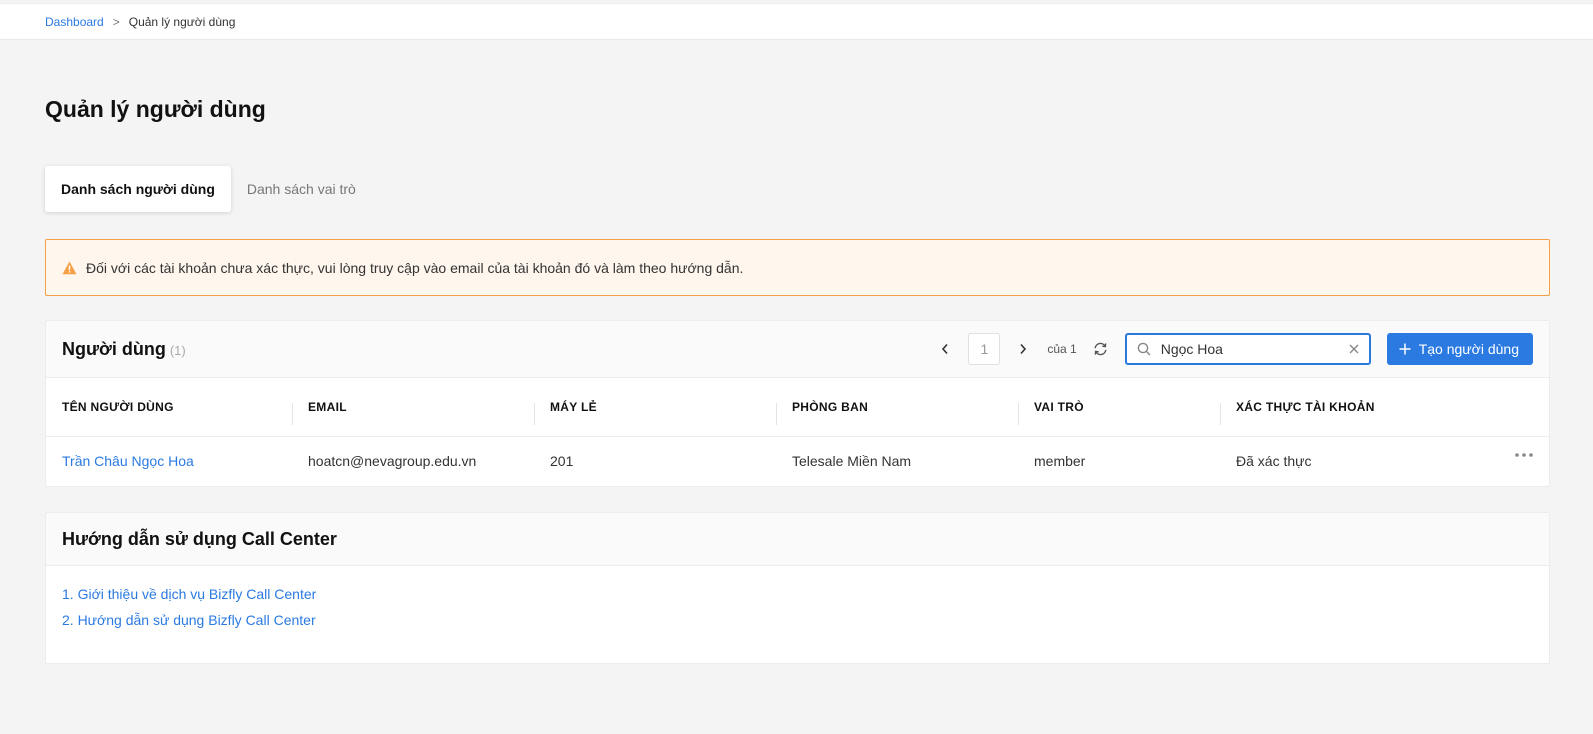  What do you see at coordinates (182, 21) in the screenshot?
I see `breadcrumb-current: Quản lý người dùng` at bounding box center [182, 21].